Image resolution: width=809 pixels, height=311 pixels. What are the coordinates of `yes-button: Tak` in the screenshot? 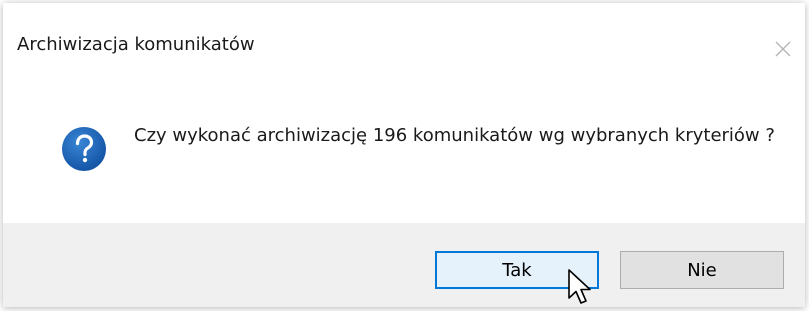 It's located at (517, 270).